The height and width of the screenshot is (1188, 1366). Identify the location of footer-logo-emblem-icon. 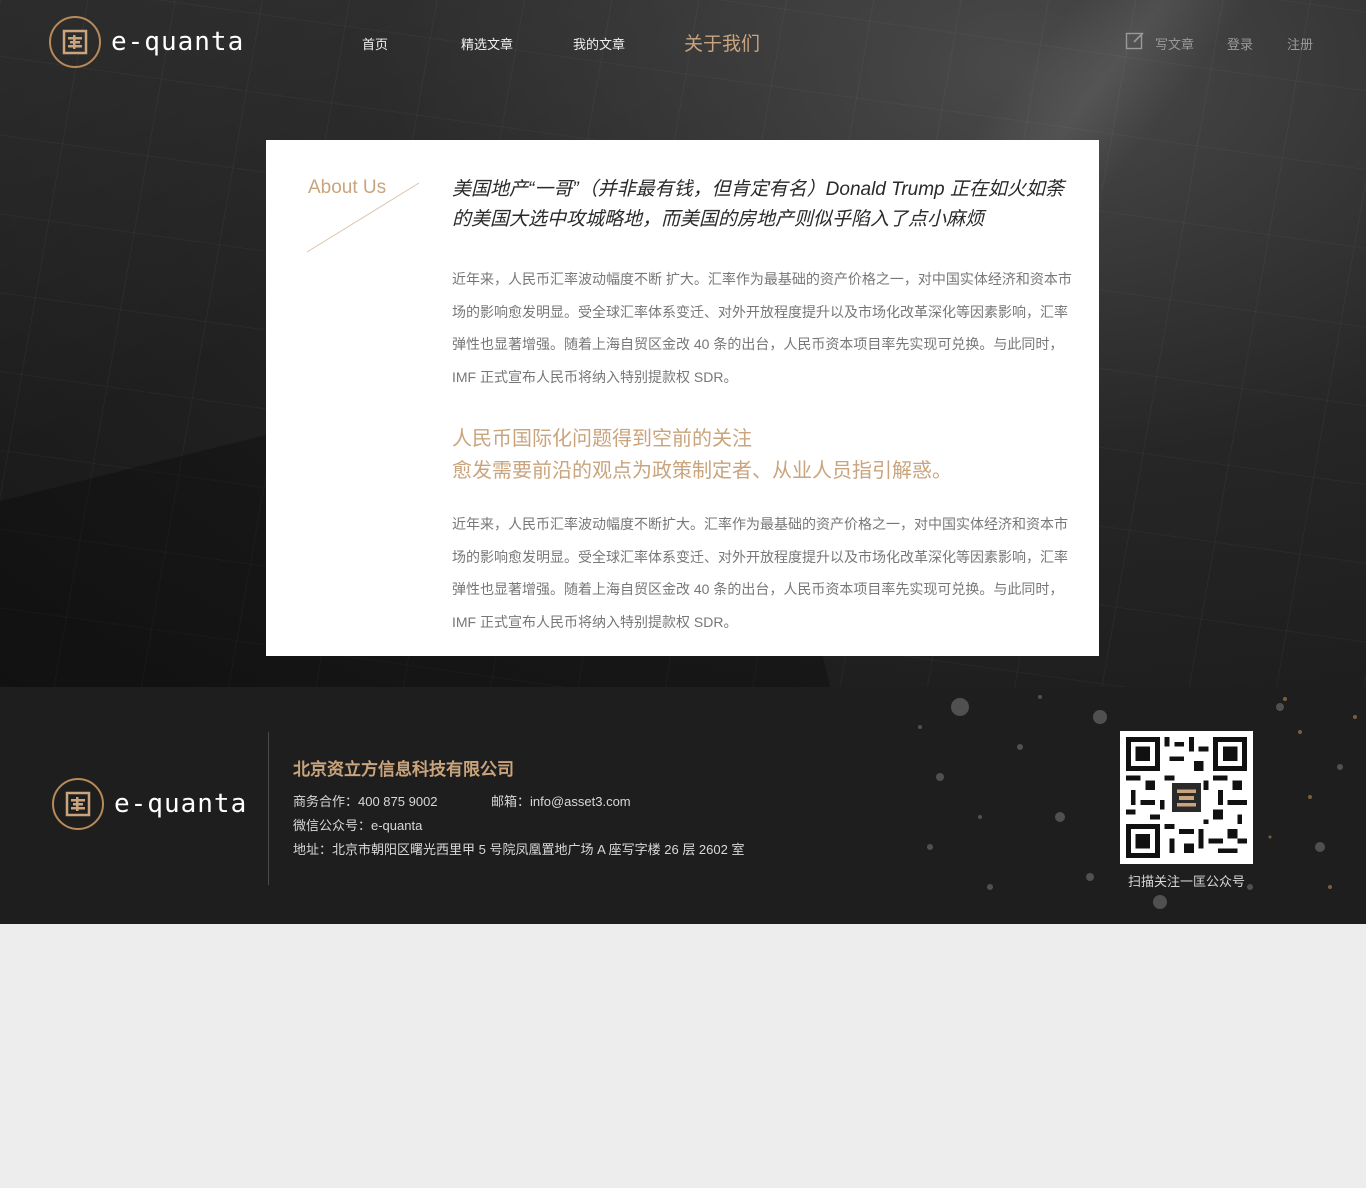
(78, 804).